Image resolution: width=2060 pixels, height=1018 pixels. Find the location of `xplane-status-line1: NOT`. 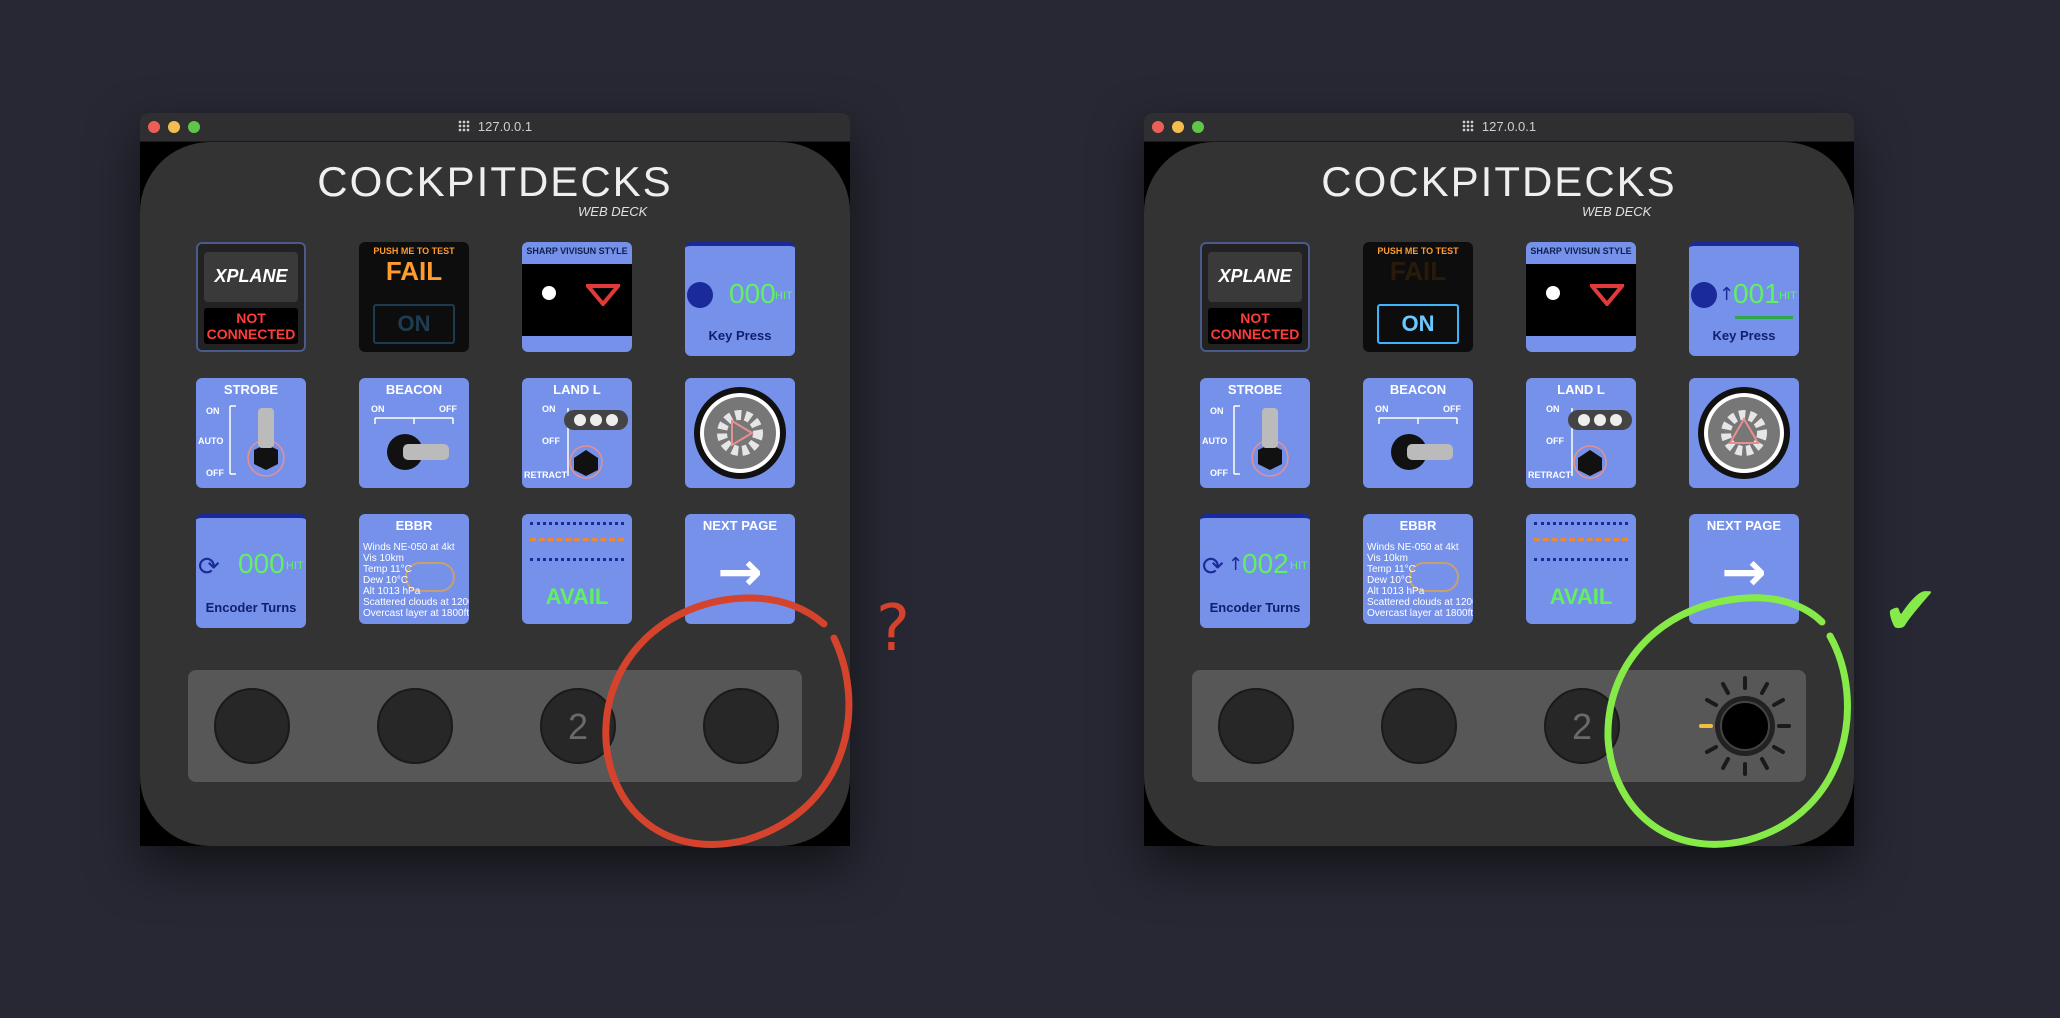

xplane-status-line1: NOT is located at coordinates (251, 318).